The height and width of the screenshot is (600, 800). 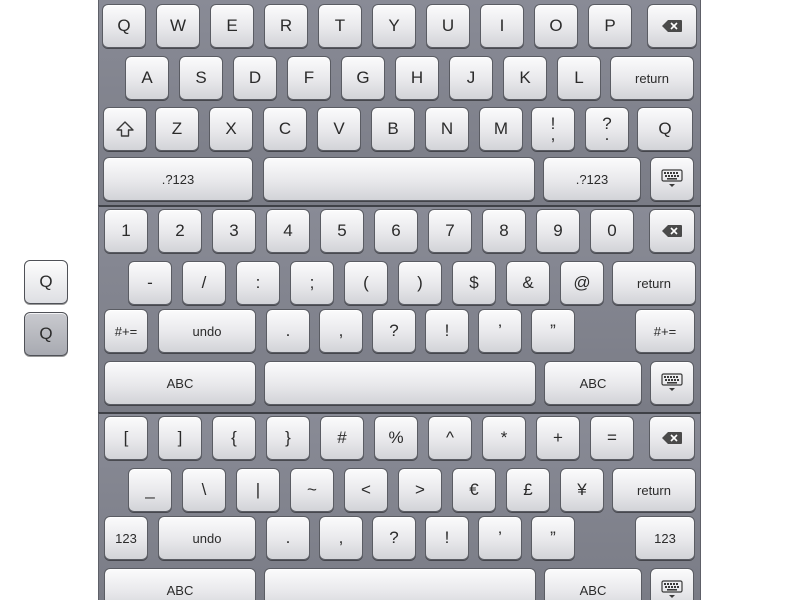 What do you see at coordinates (448, 26) in the screenshot?
I see `key-u: U` at bounding box center [448, 26].